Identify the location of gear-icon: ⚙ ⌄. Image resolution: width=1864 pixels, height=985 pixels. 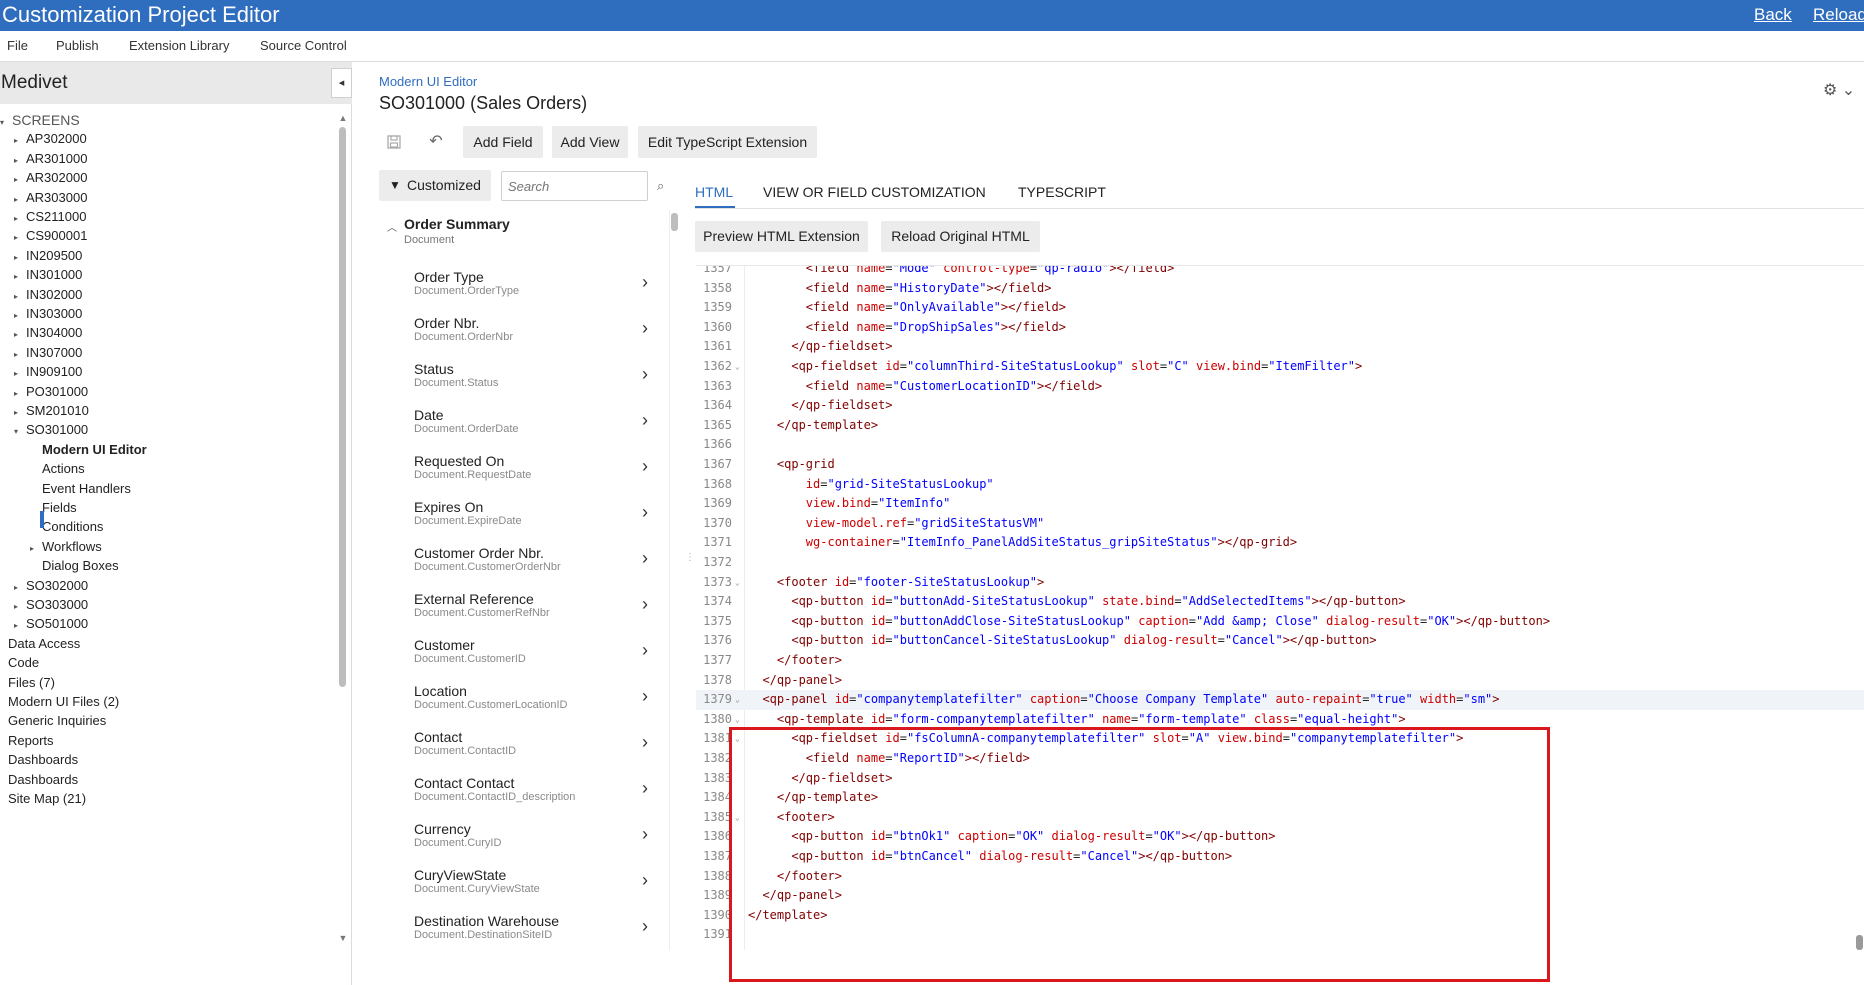
(1839, 91).